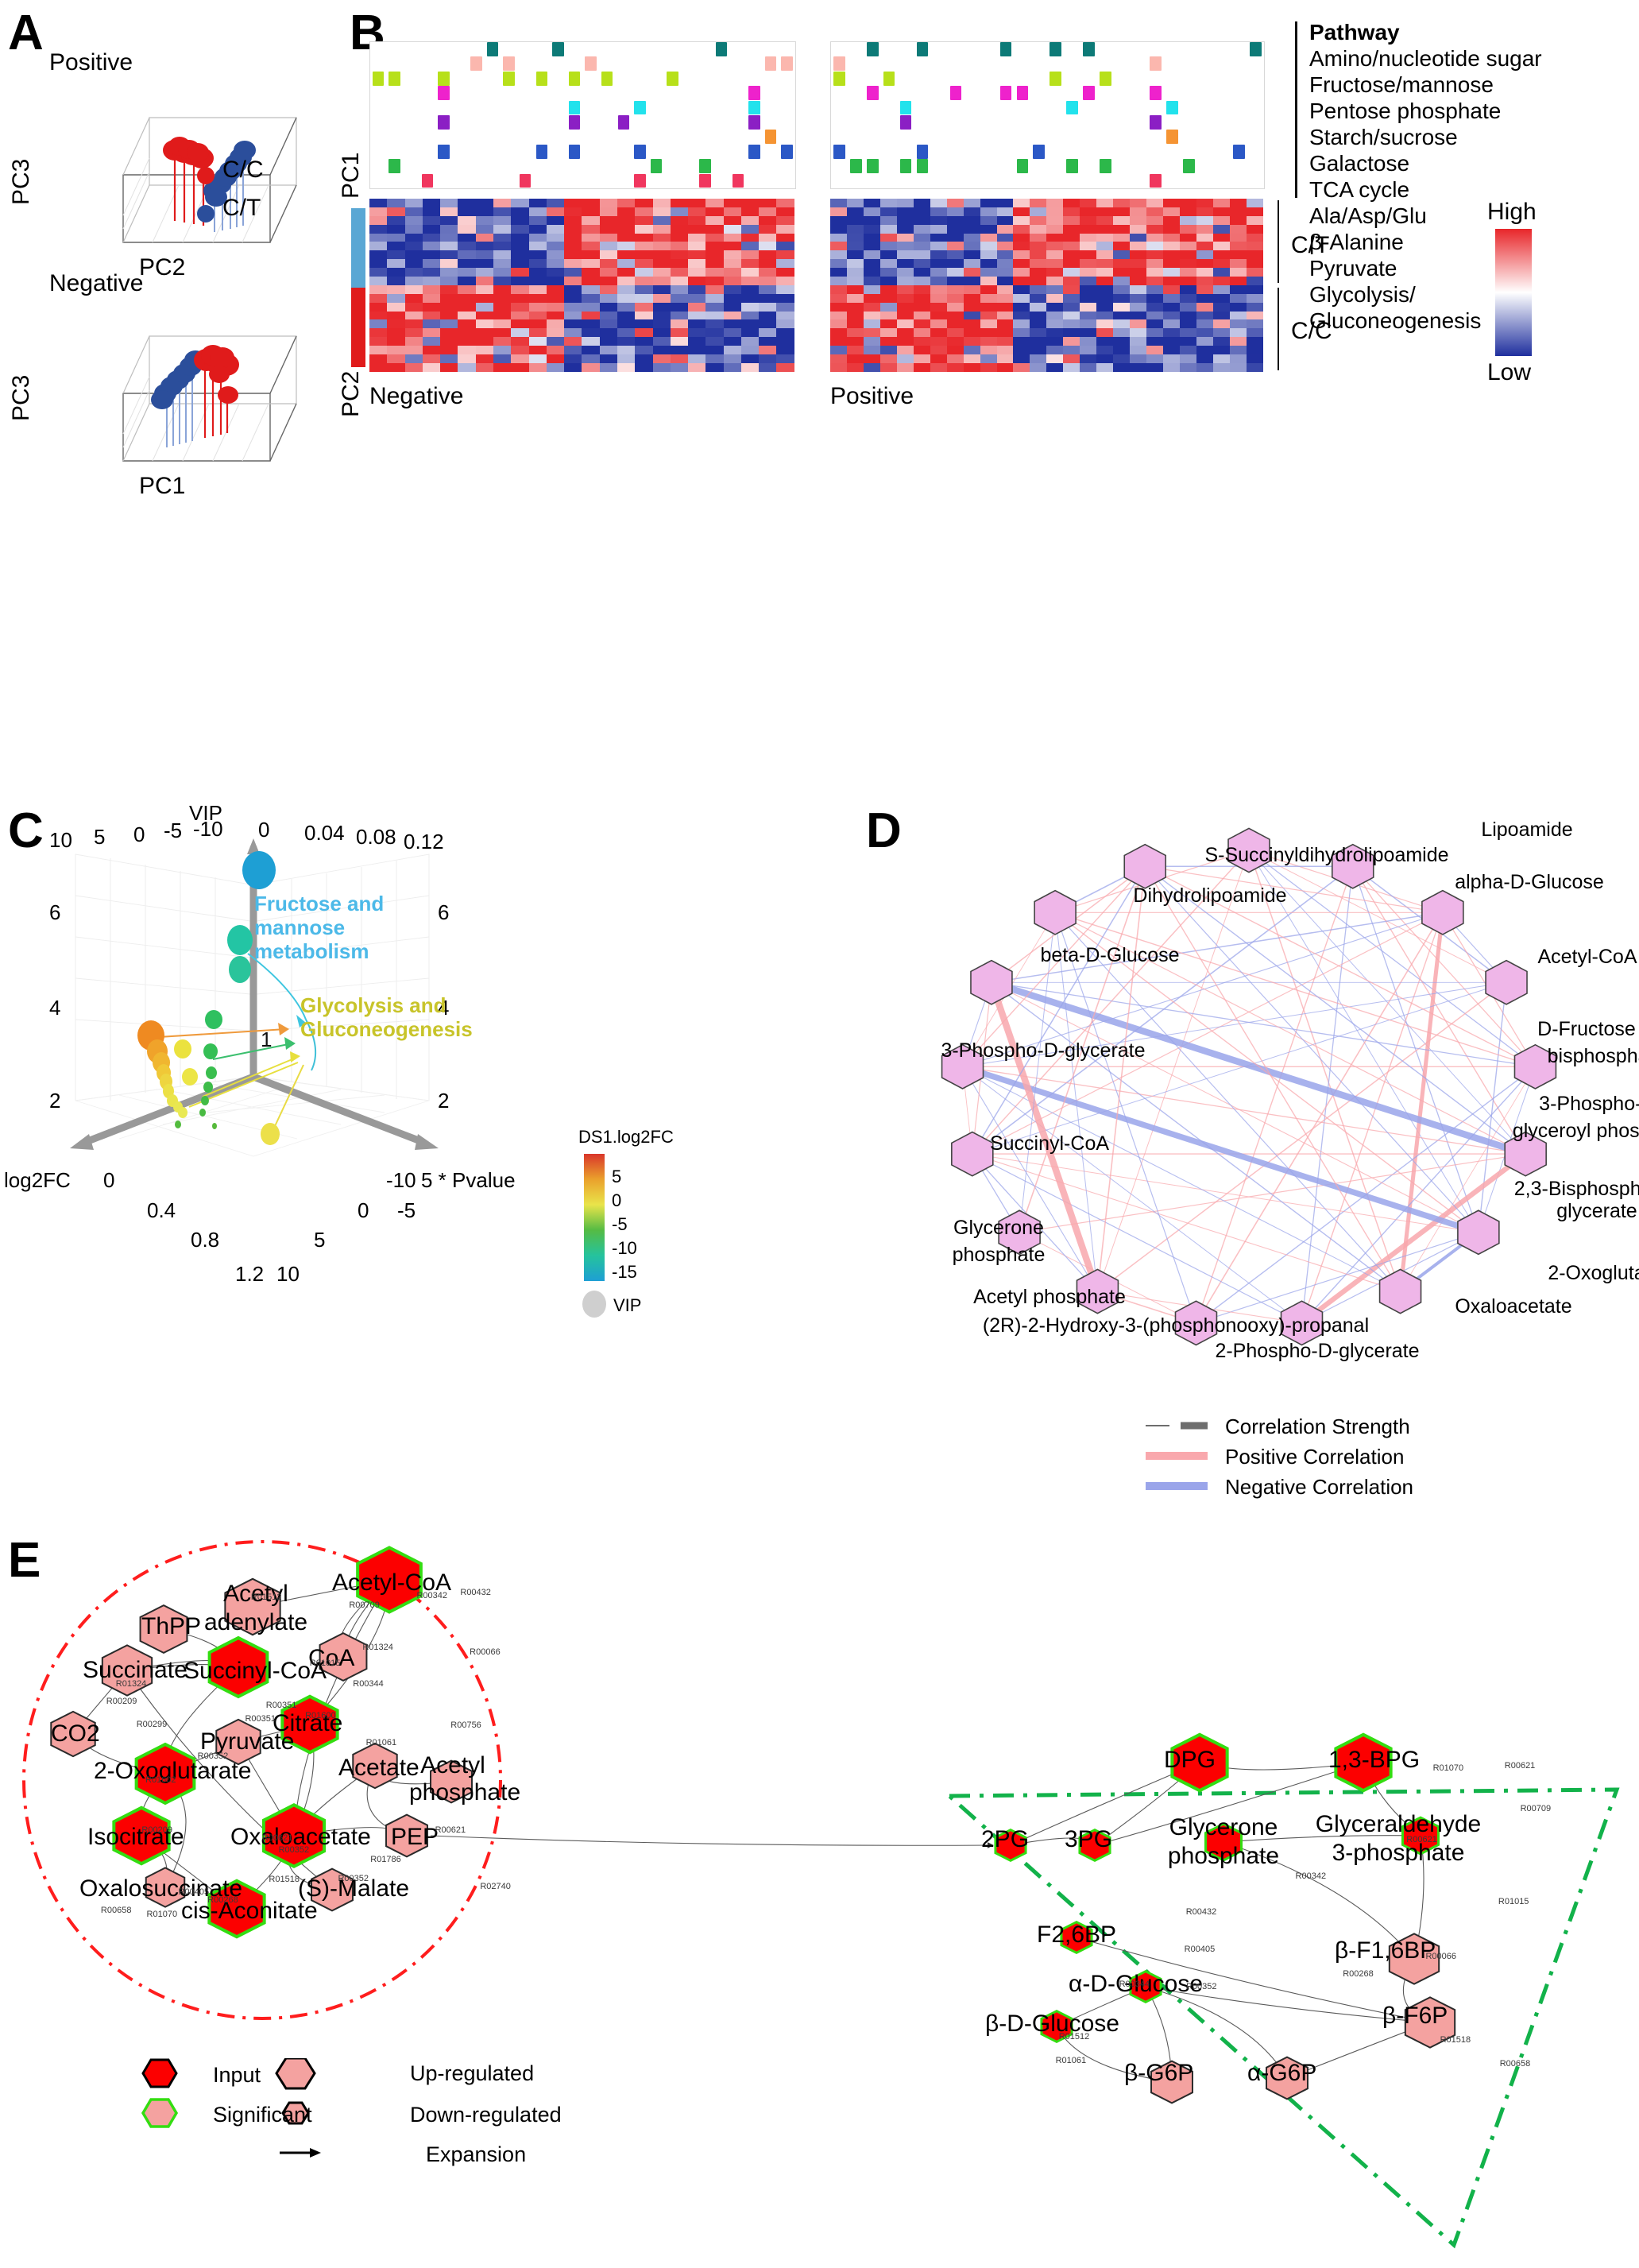  I want to click on c-tick-vr-2: 2, so click(444, 1101).